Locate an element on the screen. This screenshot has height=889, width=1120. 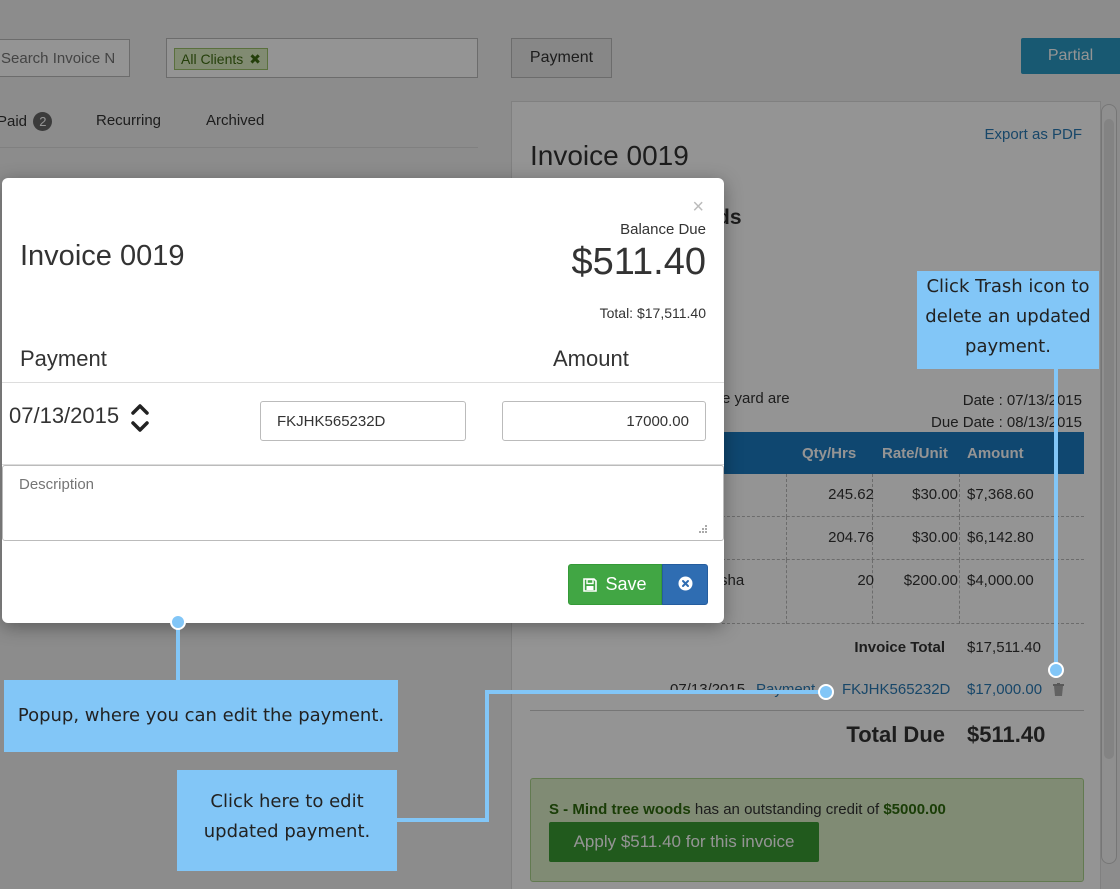
close-circle-icon is located at coordinates (685, 583).